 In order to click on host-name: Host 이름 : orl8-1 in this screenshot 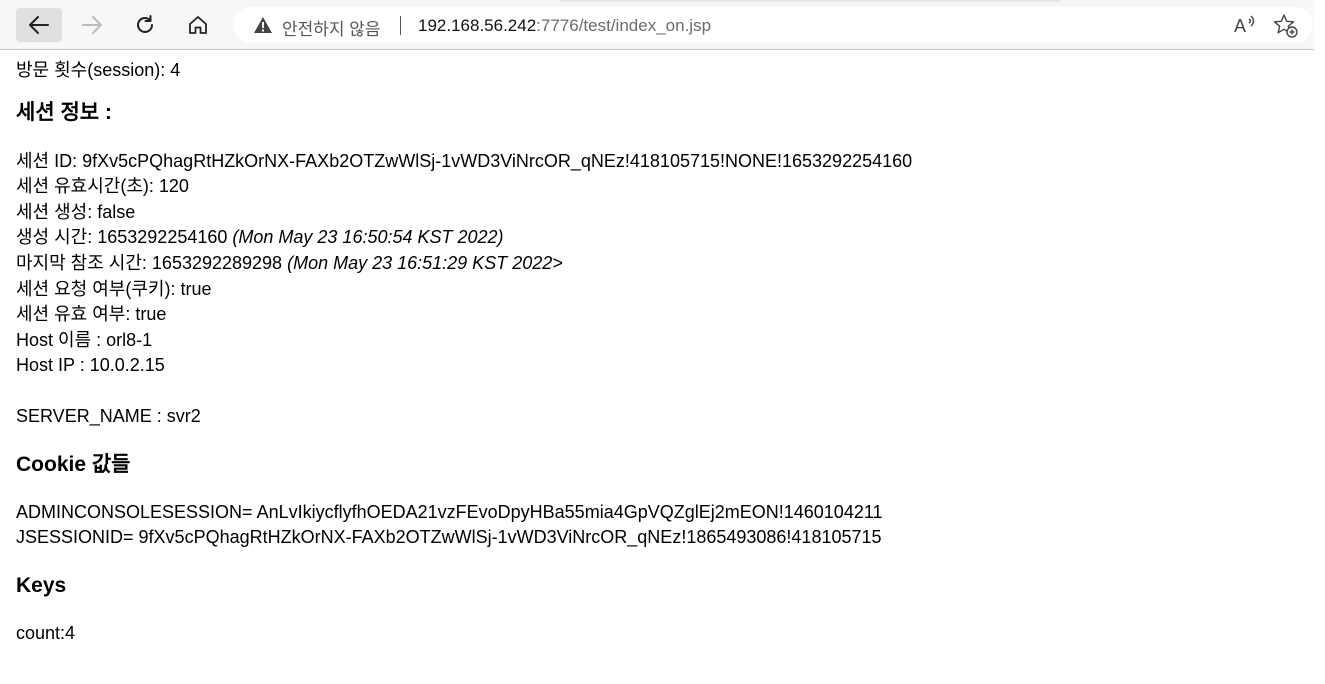, I will do `click(84, 339)`.